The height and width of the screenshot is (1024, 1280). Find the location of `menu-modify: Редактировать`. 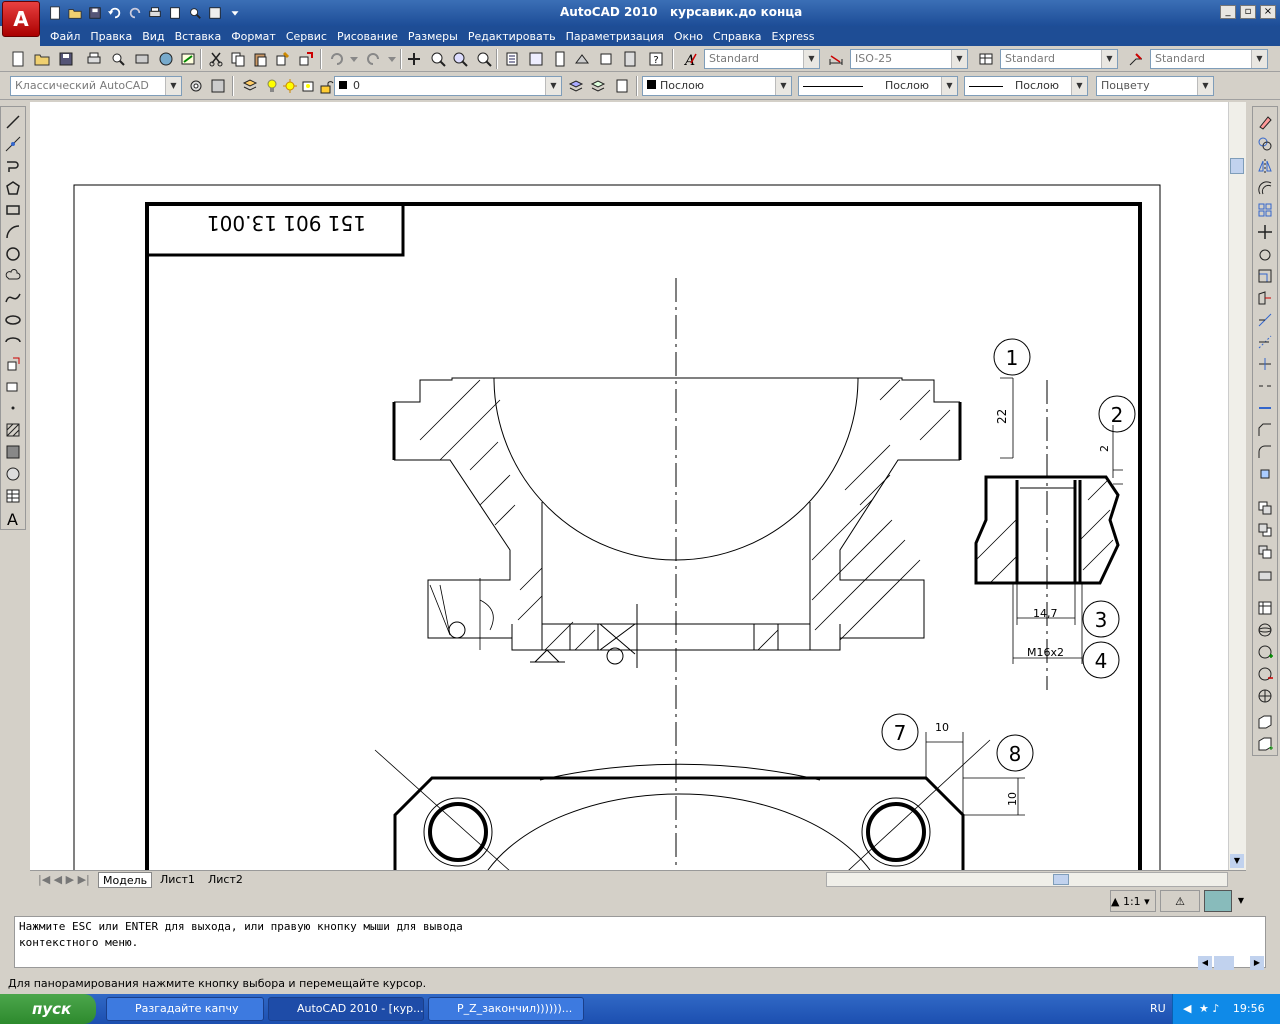

menu-modify: Редактировать is located at coordinates (517, 36).